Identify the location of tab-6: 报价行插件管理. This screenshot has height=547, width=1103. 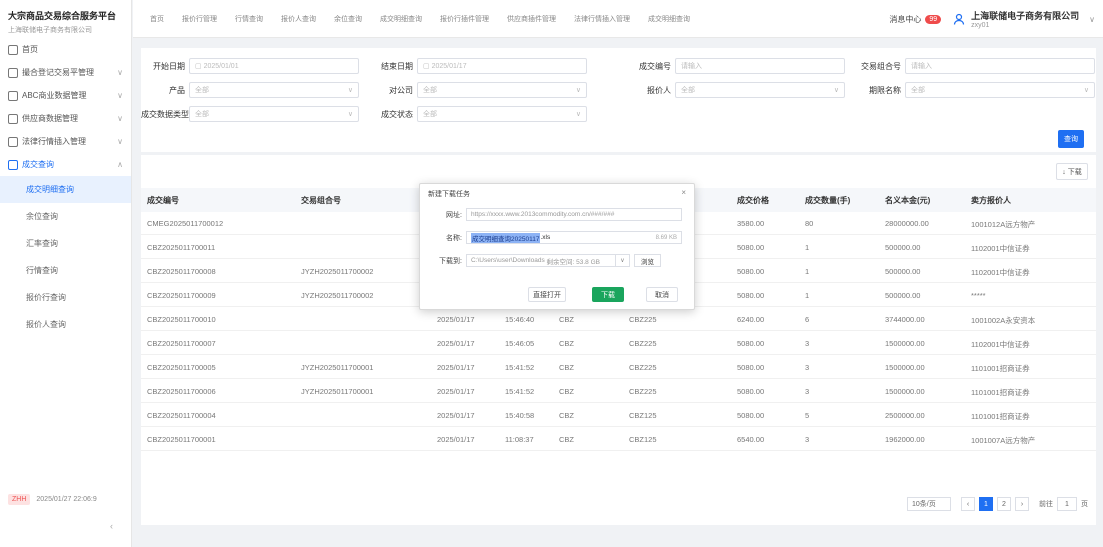
(464, 19).